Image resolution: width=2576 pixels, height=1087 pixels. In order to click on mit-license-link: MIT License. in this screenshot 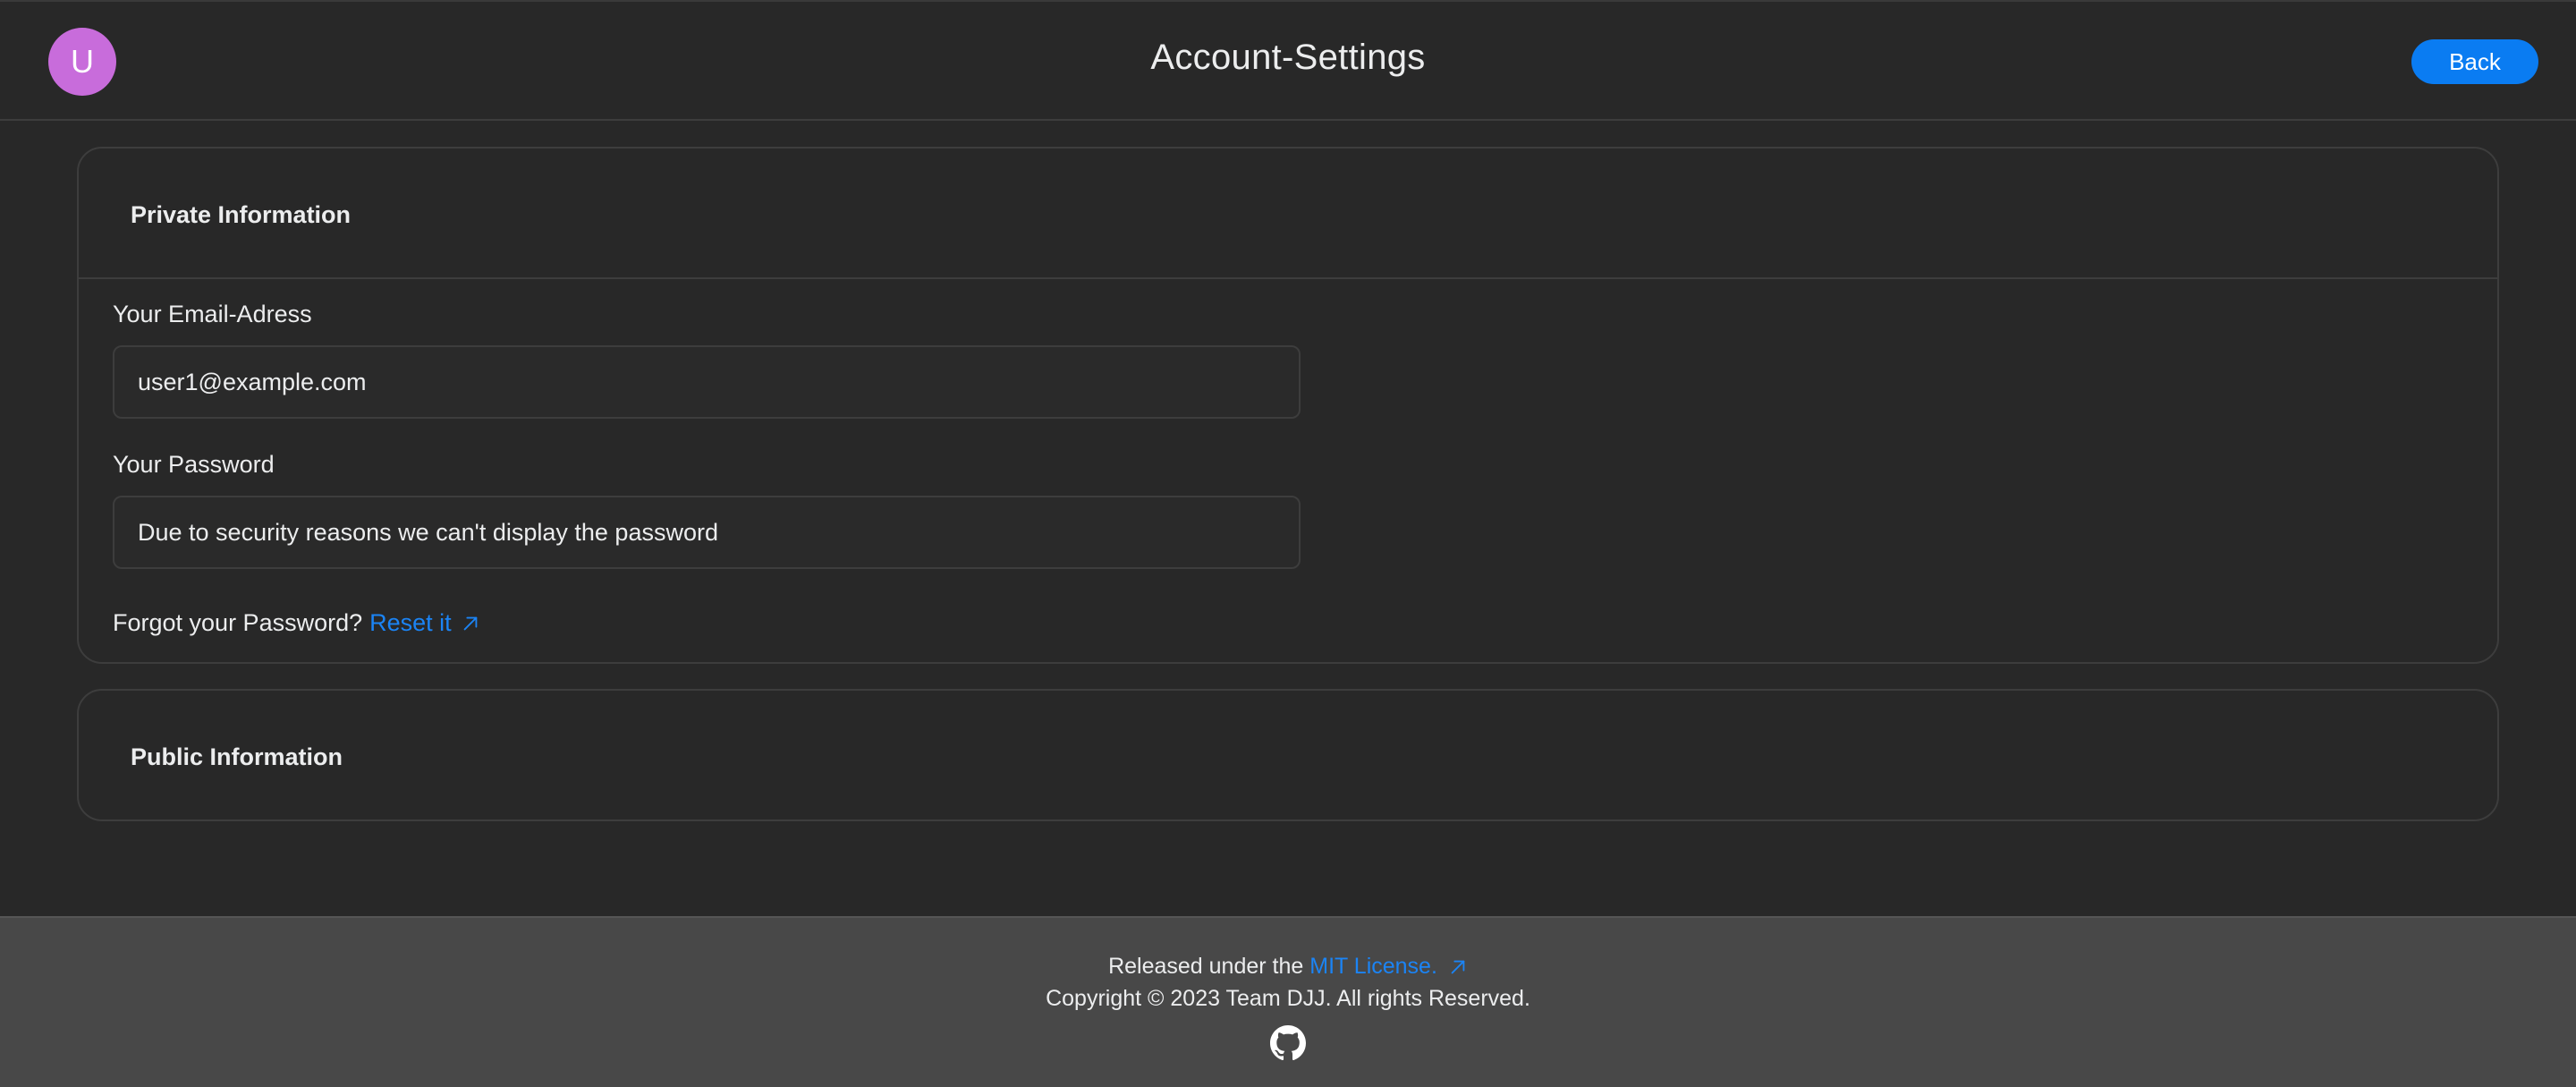, I will do `click(1388, 967)`.